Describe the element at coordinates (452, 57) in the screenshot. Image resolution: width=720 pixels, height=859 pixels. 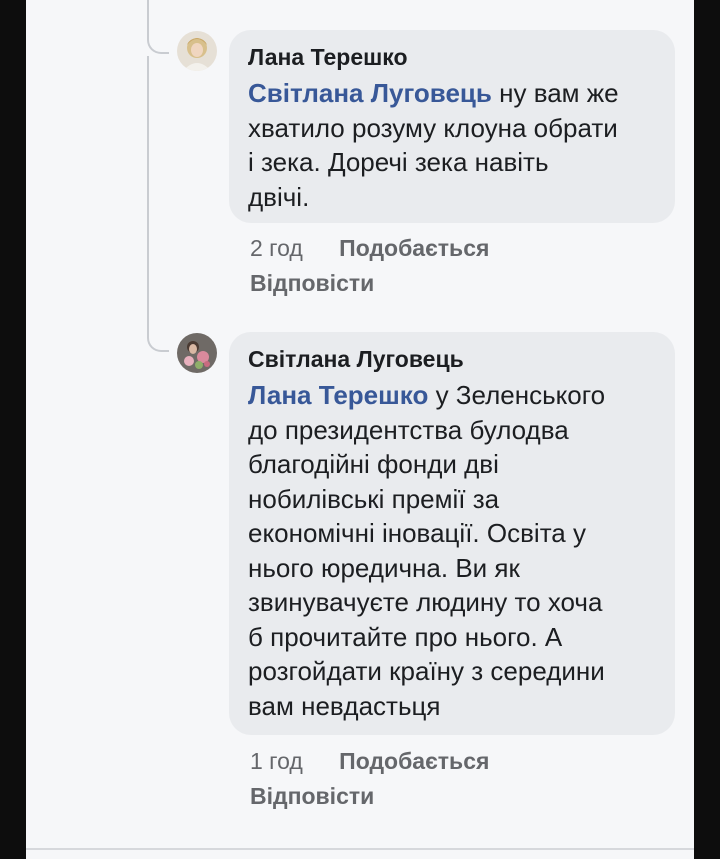
I see `comment-author: Лана Терешко` at that location.